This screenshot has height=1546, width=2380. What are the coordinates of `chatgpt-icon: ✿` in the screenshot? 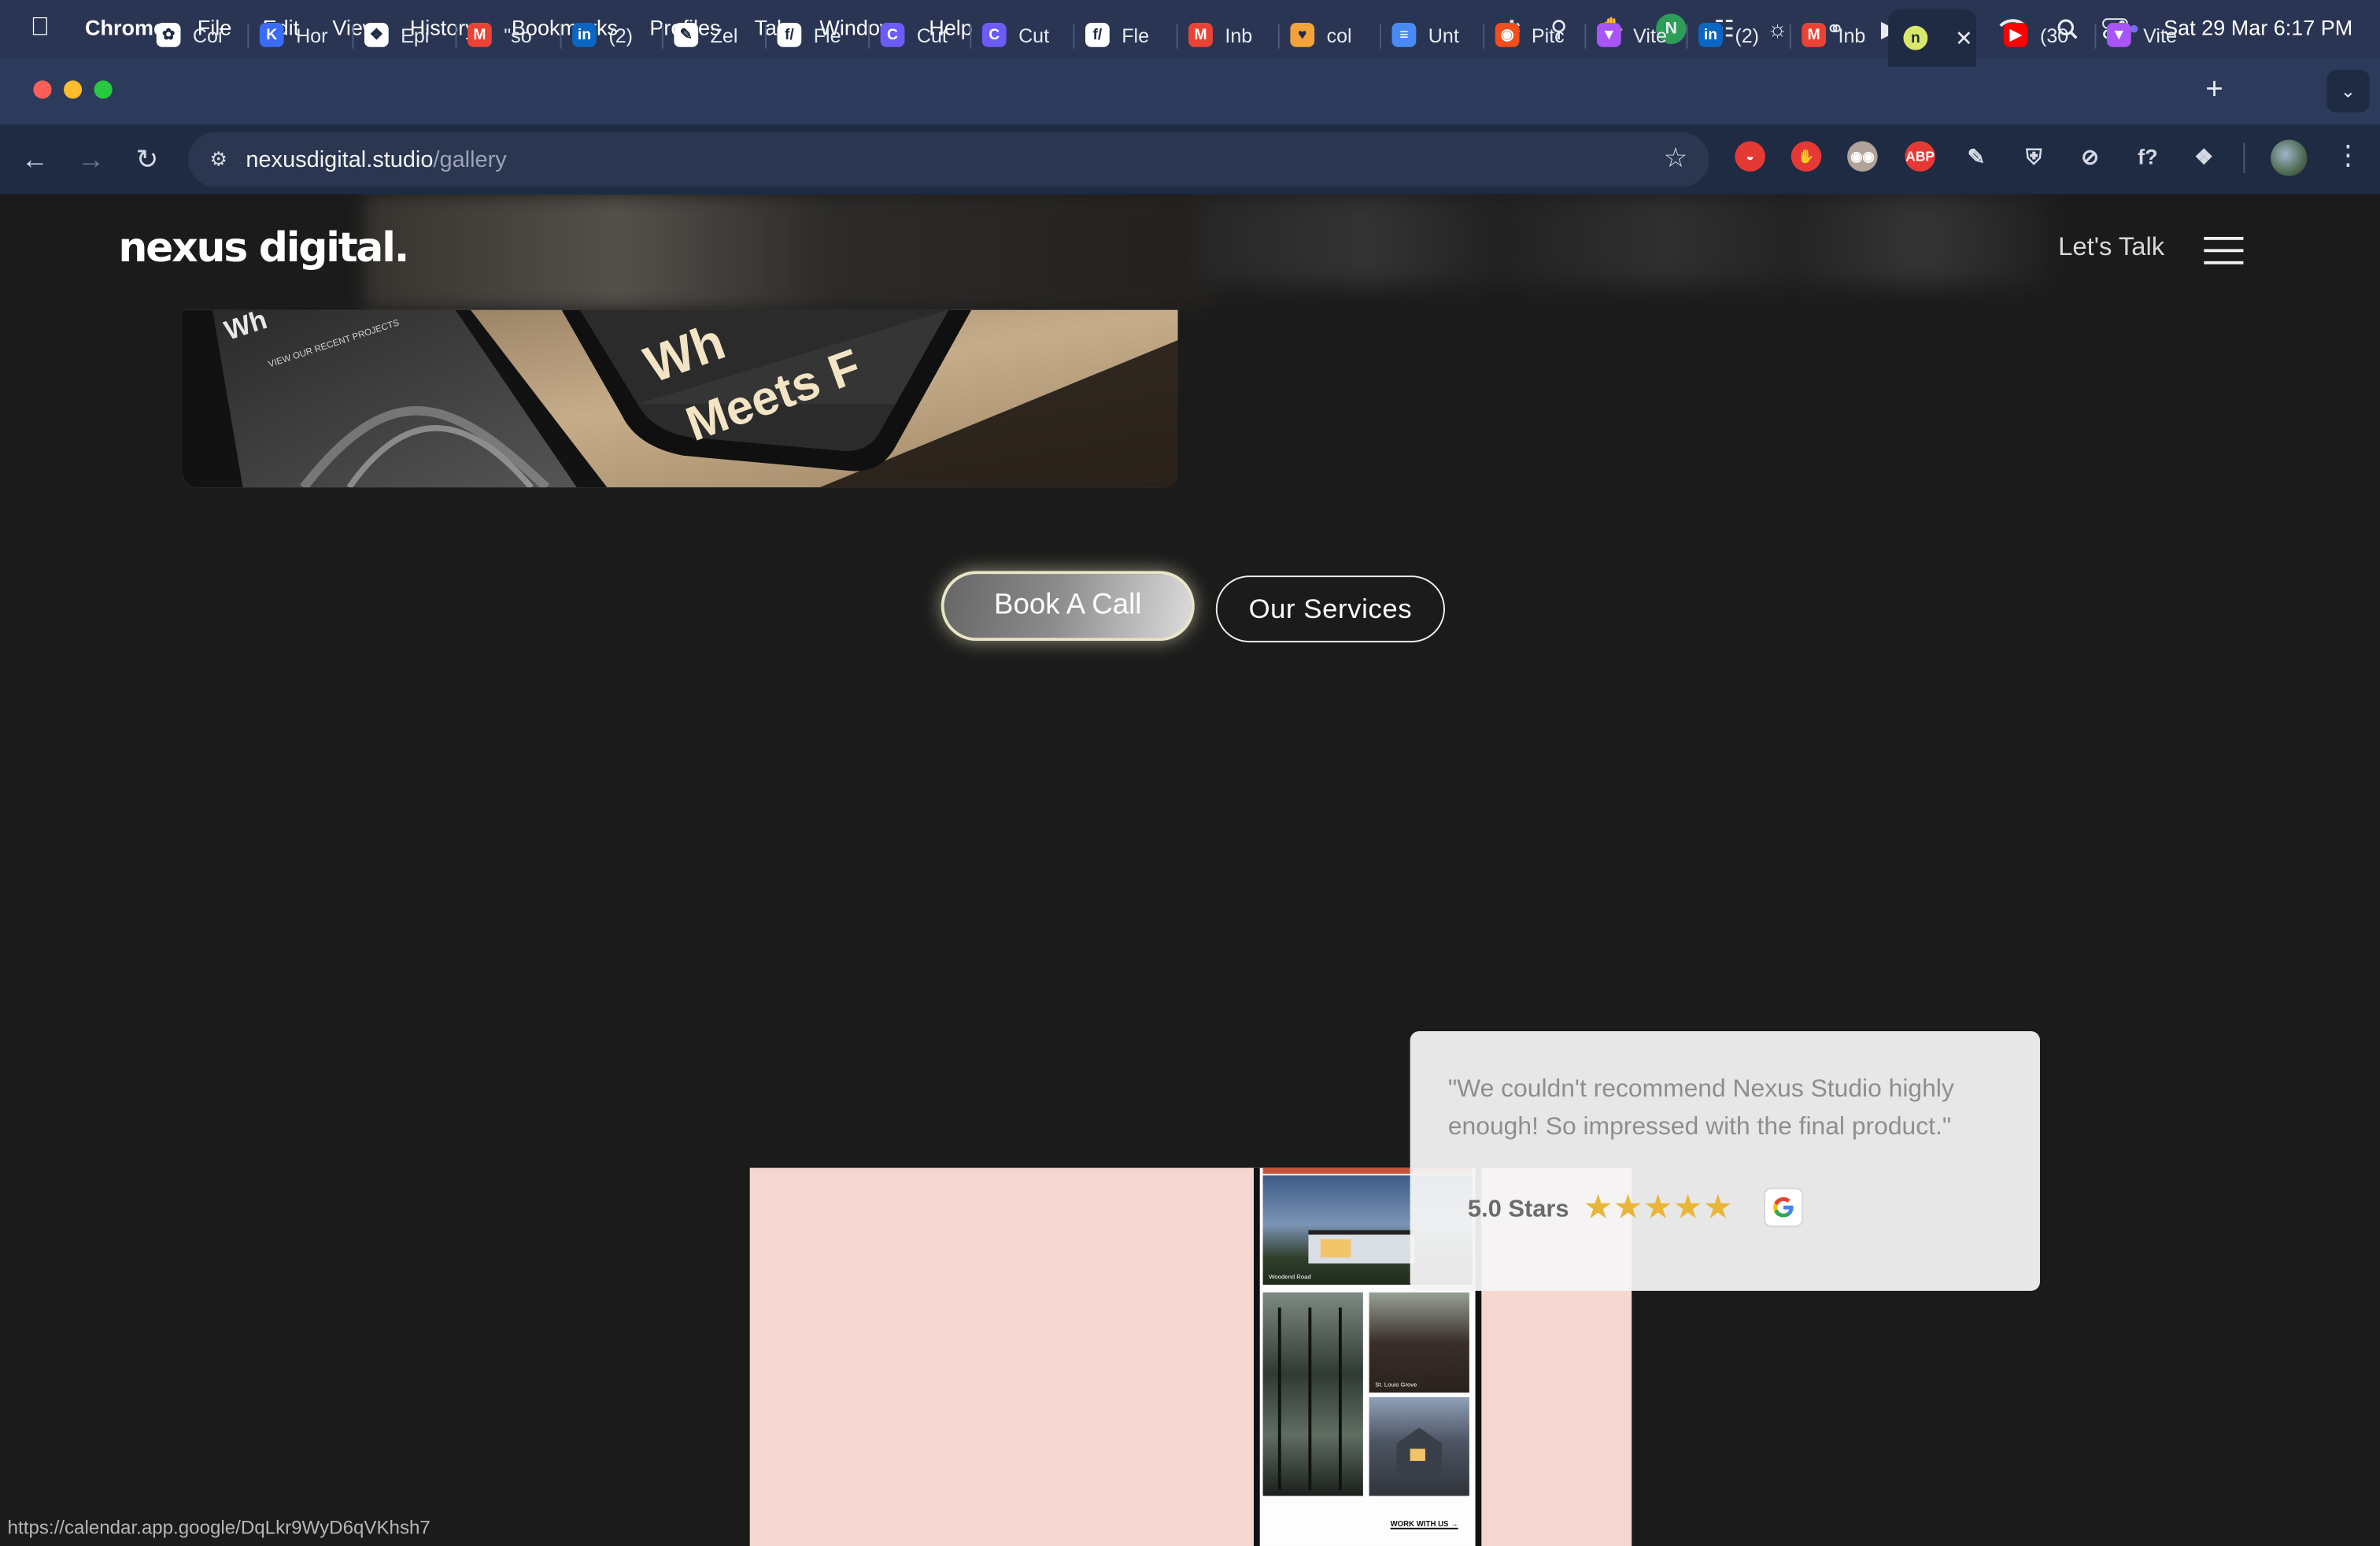 It's located at (168, 34).